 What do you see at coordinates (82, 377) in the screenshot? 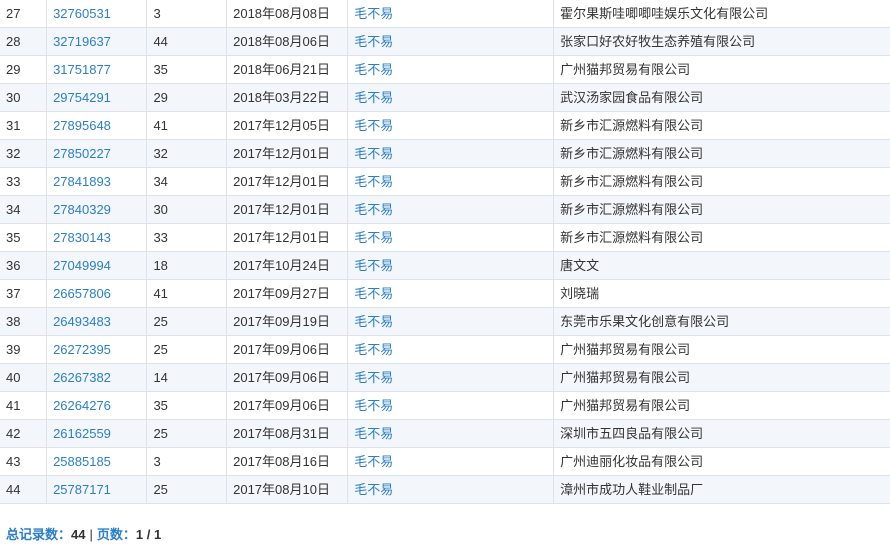
I see `registration-number-link: 26267382` at bounding box center [82, 377].